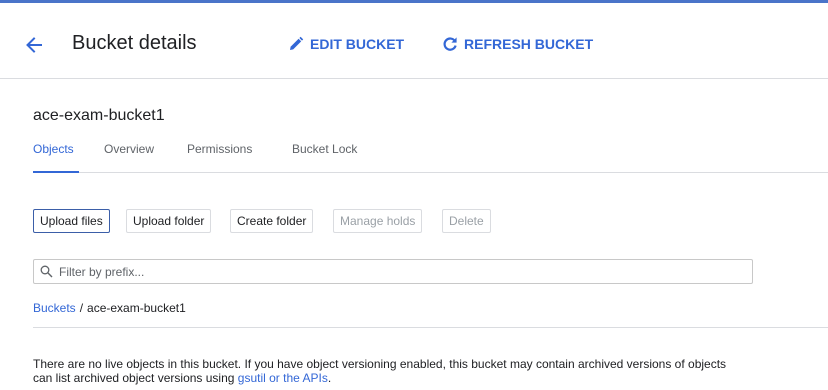 This screenshot has height=390, width=828. What do you see at coordinates (71, 221) in the screenshot?
I see `upload-files-button: Upload files` at bounding box center [71, 221].